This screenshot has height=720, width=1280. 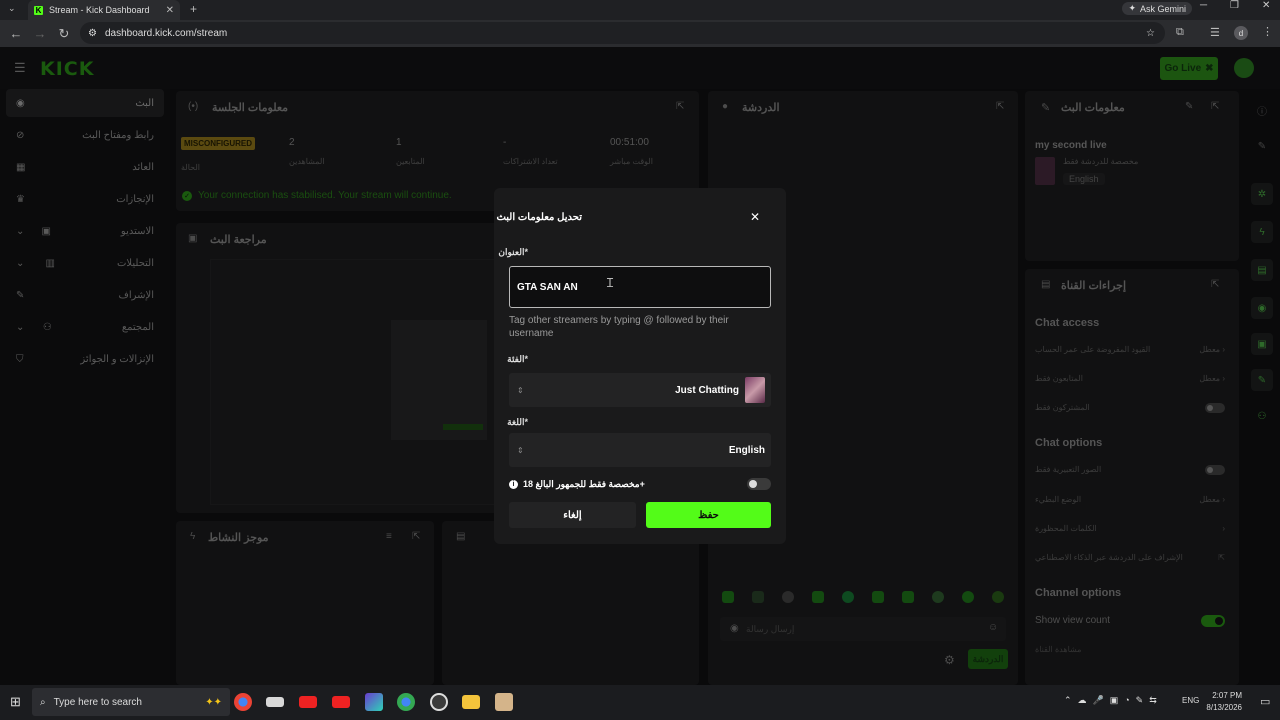 I want to click on alert-icon: ▣, so click(x=1262, y=344).